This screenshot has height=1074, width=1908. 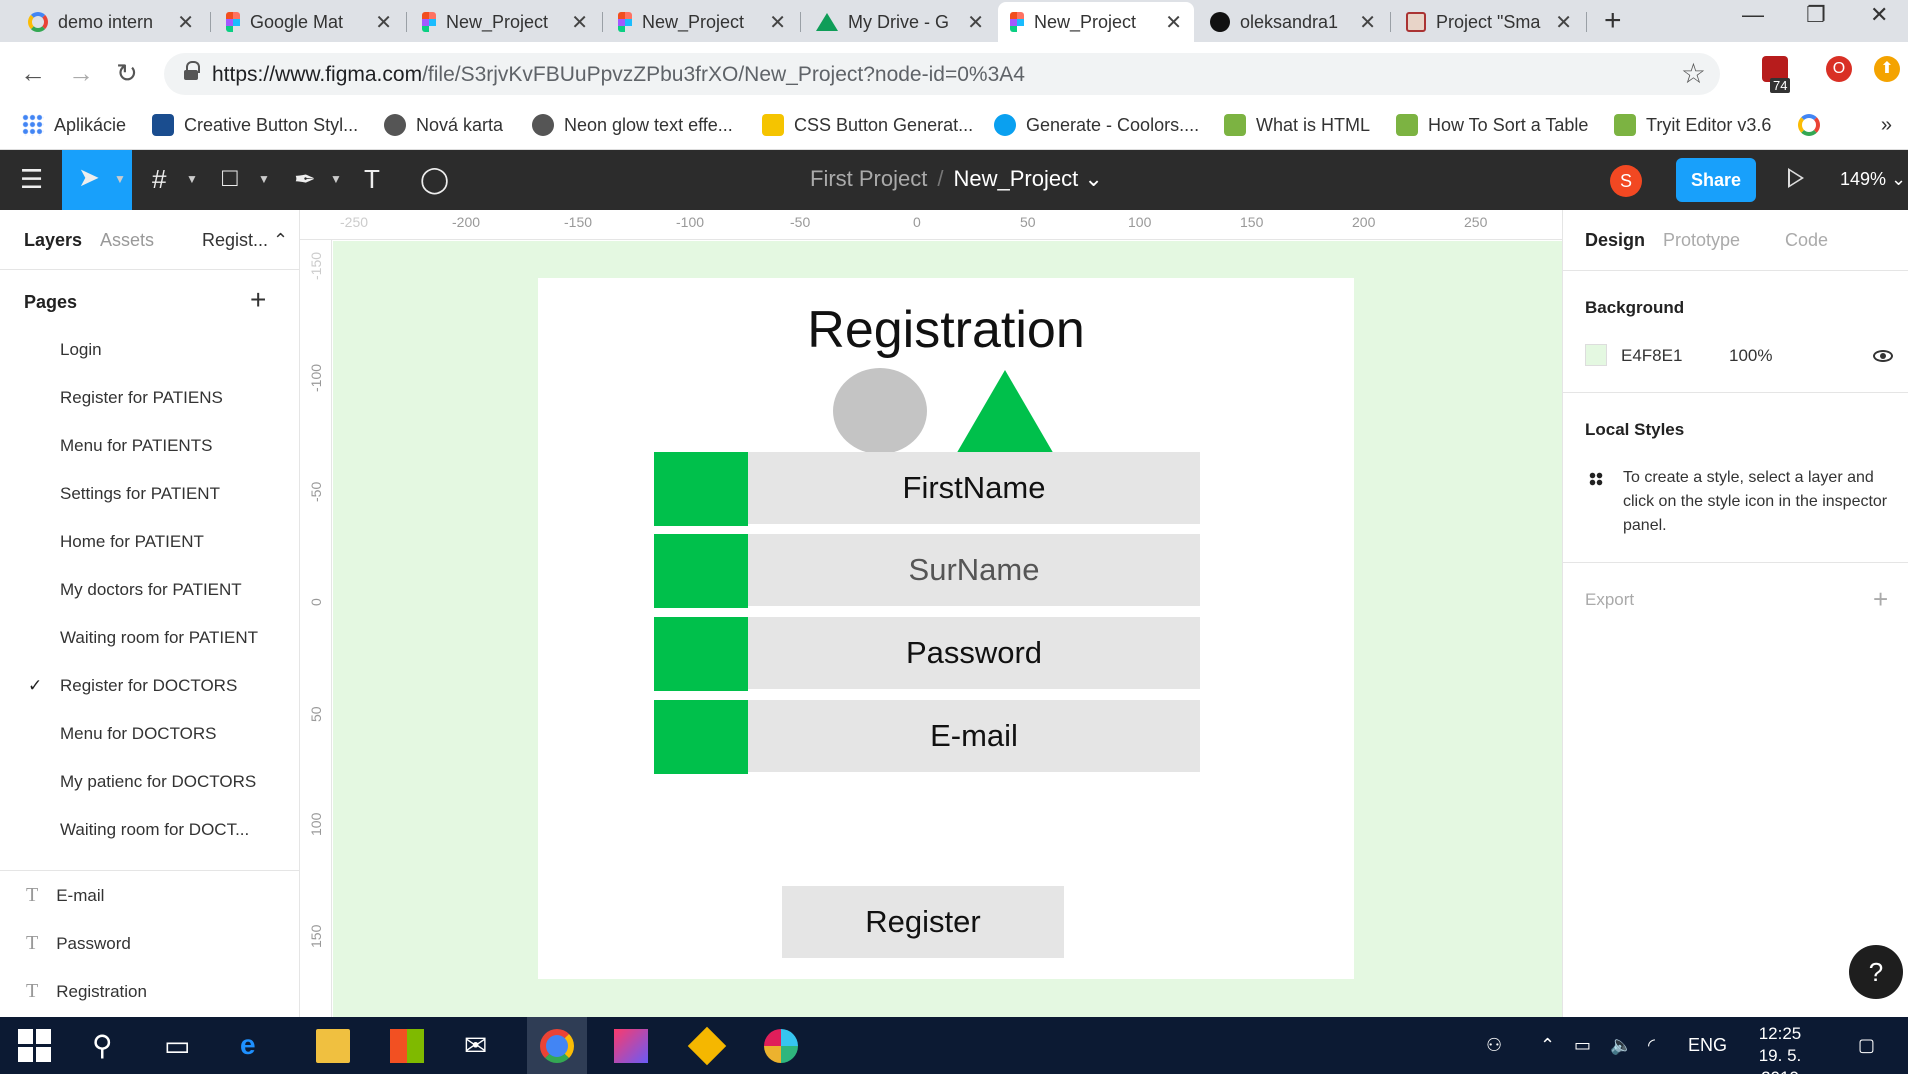 What do you see at coordinates (707, 1046) in the screenshot?
I see `git-client-icon` at bounding box center [707, 1046].